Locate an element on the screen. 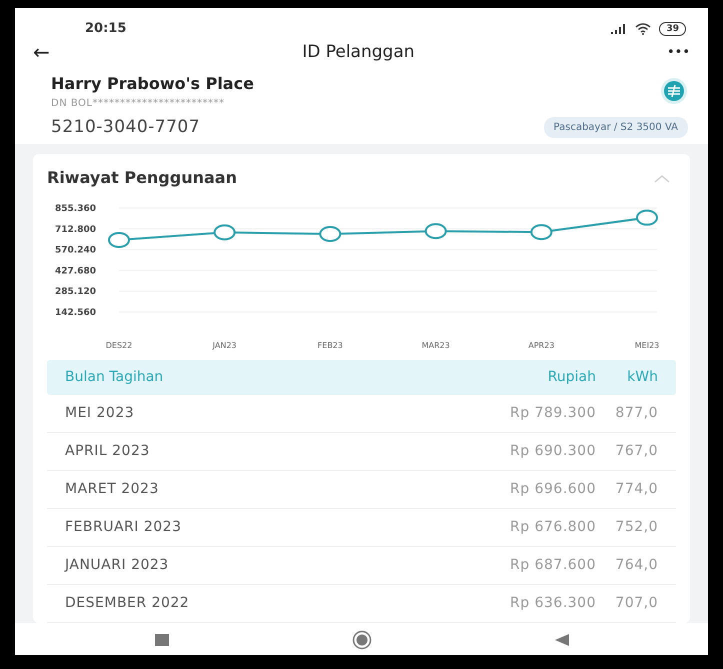 The height and width of the screenshot is (669, 723). table-cell-text: 752,0 is located at coordinates (636, 527).